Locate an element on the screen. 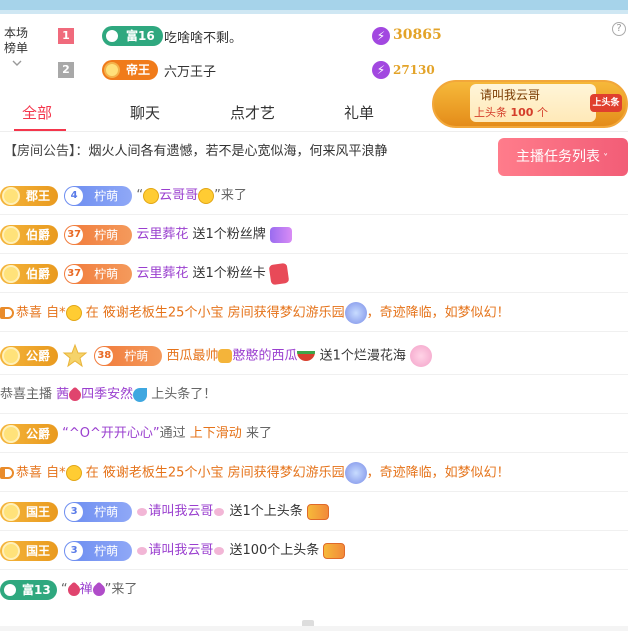  message-text: 送1个上头条 is located at coordinates (264, 511).